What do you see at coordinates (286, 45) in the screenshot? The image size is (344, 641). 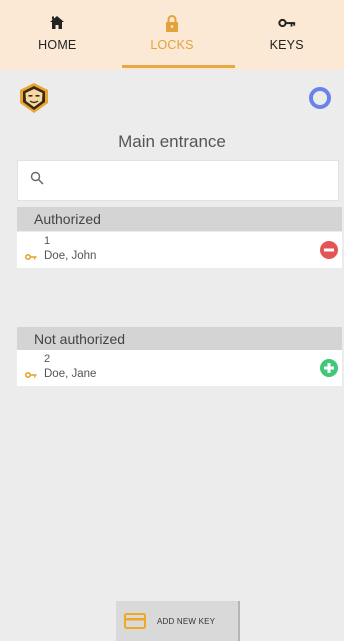 I see `tab-keys-label: KEYS` at bounding box center [286, 45].